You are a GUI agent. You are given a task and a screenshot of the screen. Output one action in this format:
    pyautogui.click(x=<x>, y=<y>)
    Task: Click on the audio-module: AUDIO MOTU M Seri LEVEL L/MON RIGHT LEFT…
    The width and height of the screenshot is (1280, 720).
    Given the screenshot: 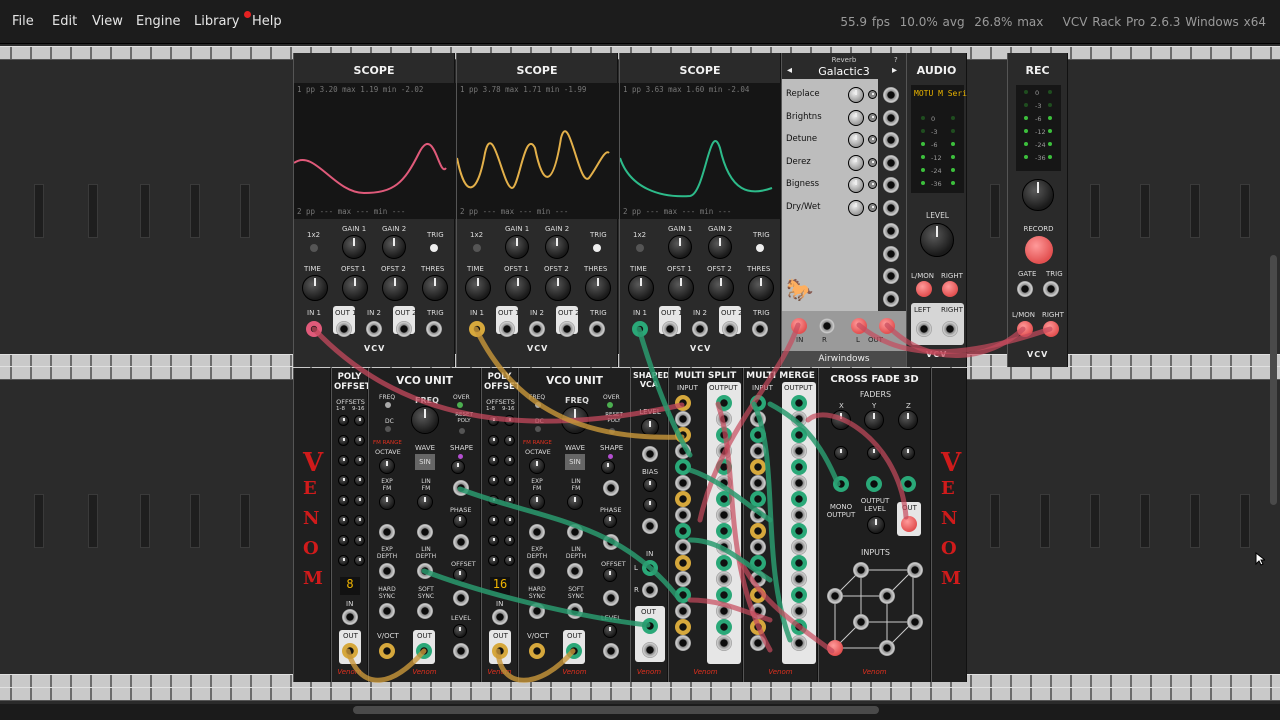 What is the action you would take?
    pyautogui.click(x=936, y=210)
    